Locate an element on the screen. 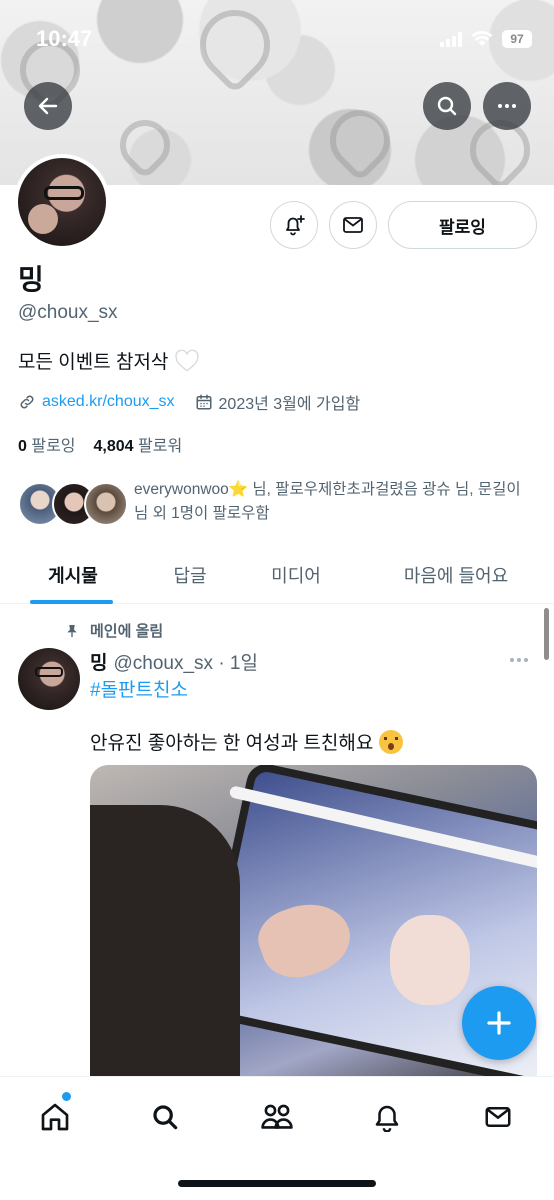  profile-link: asked.kr/choux_sx is located at coordinates (108, 402).